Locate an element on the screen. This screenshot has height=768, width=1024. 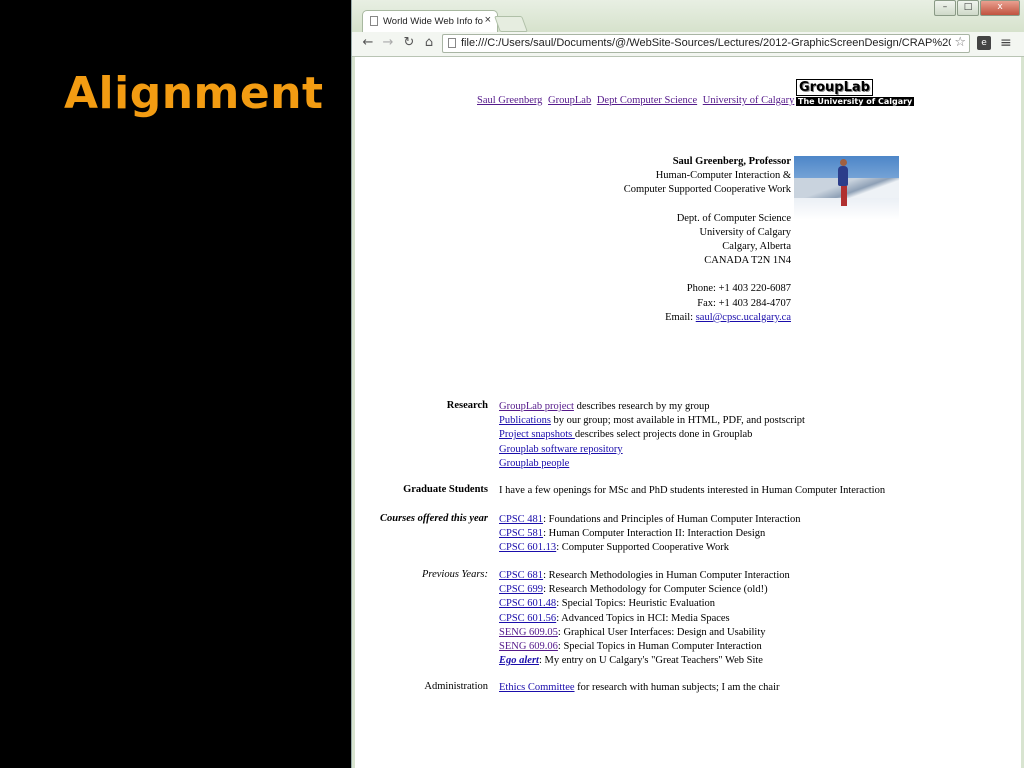
maximize-button: □ is located at coordinates (968, 8).